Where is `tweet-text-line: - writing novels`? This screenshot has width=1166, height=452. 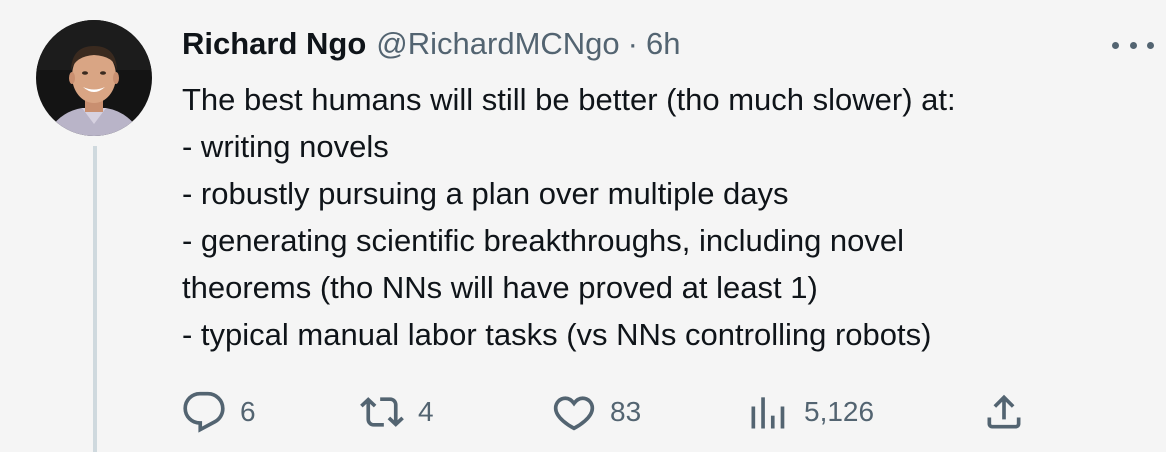 tweet-text-line: - writing novels is located at coordinates (285, 146).